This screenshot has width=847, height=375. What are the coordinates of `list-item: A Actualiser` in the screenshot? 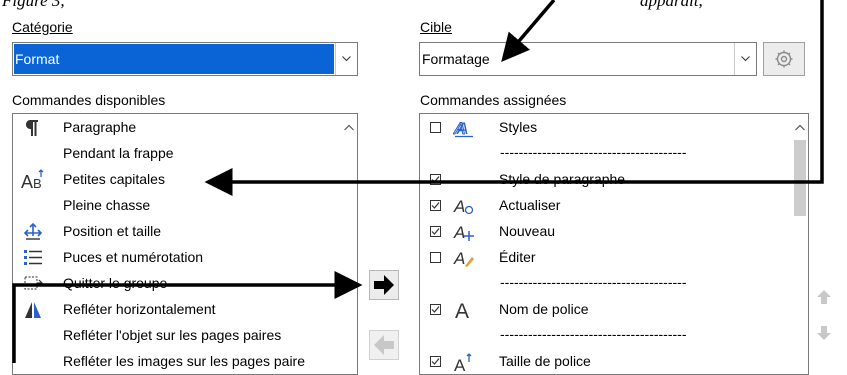 It's located at (614, 206).